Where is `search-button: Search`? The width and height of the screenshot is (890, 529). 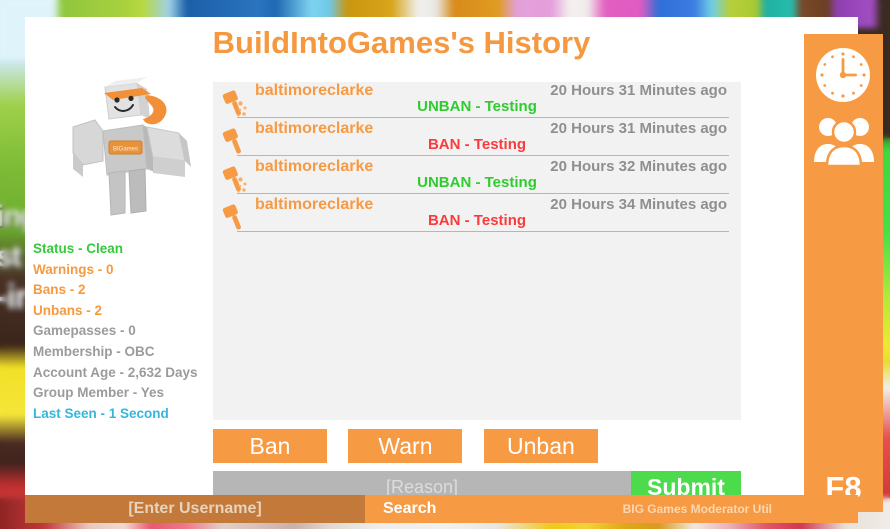 search-button: Search is located at coordinates (445, 509).